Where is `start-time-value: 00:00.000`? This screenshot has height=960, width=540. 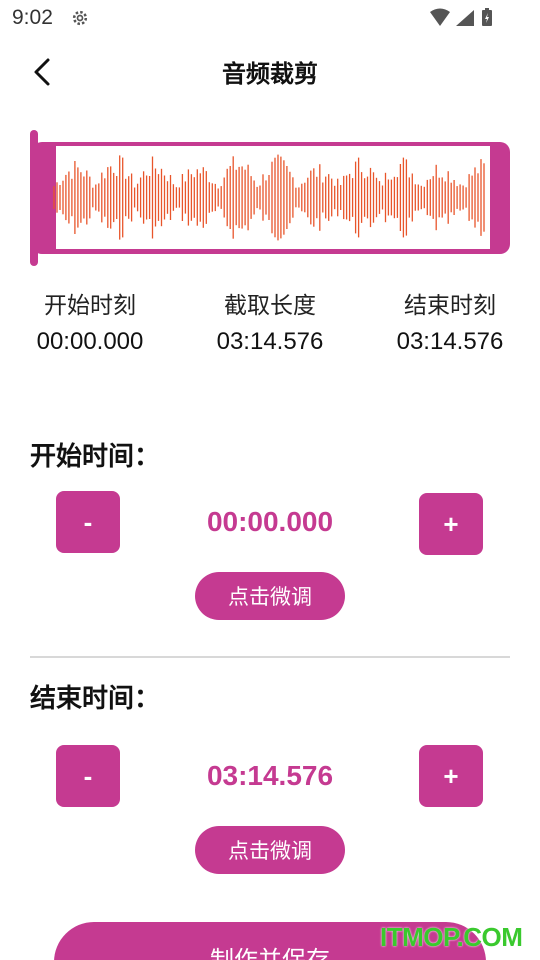 start-time-value: 00:00.000 is located at coordinates (270, 521).